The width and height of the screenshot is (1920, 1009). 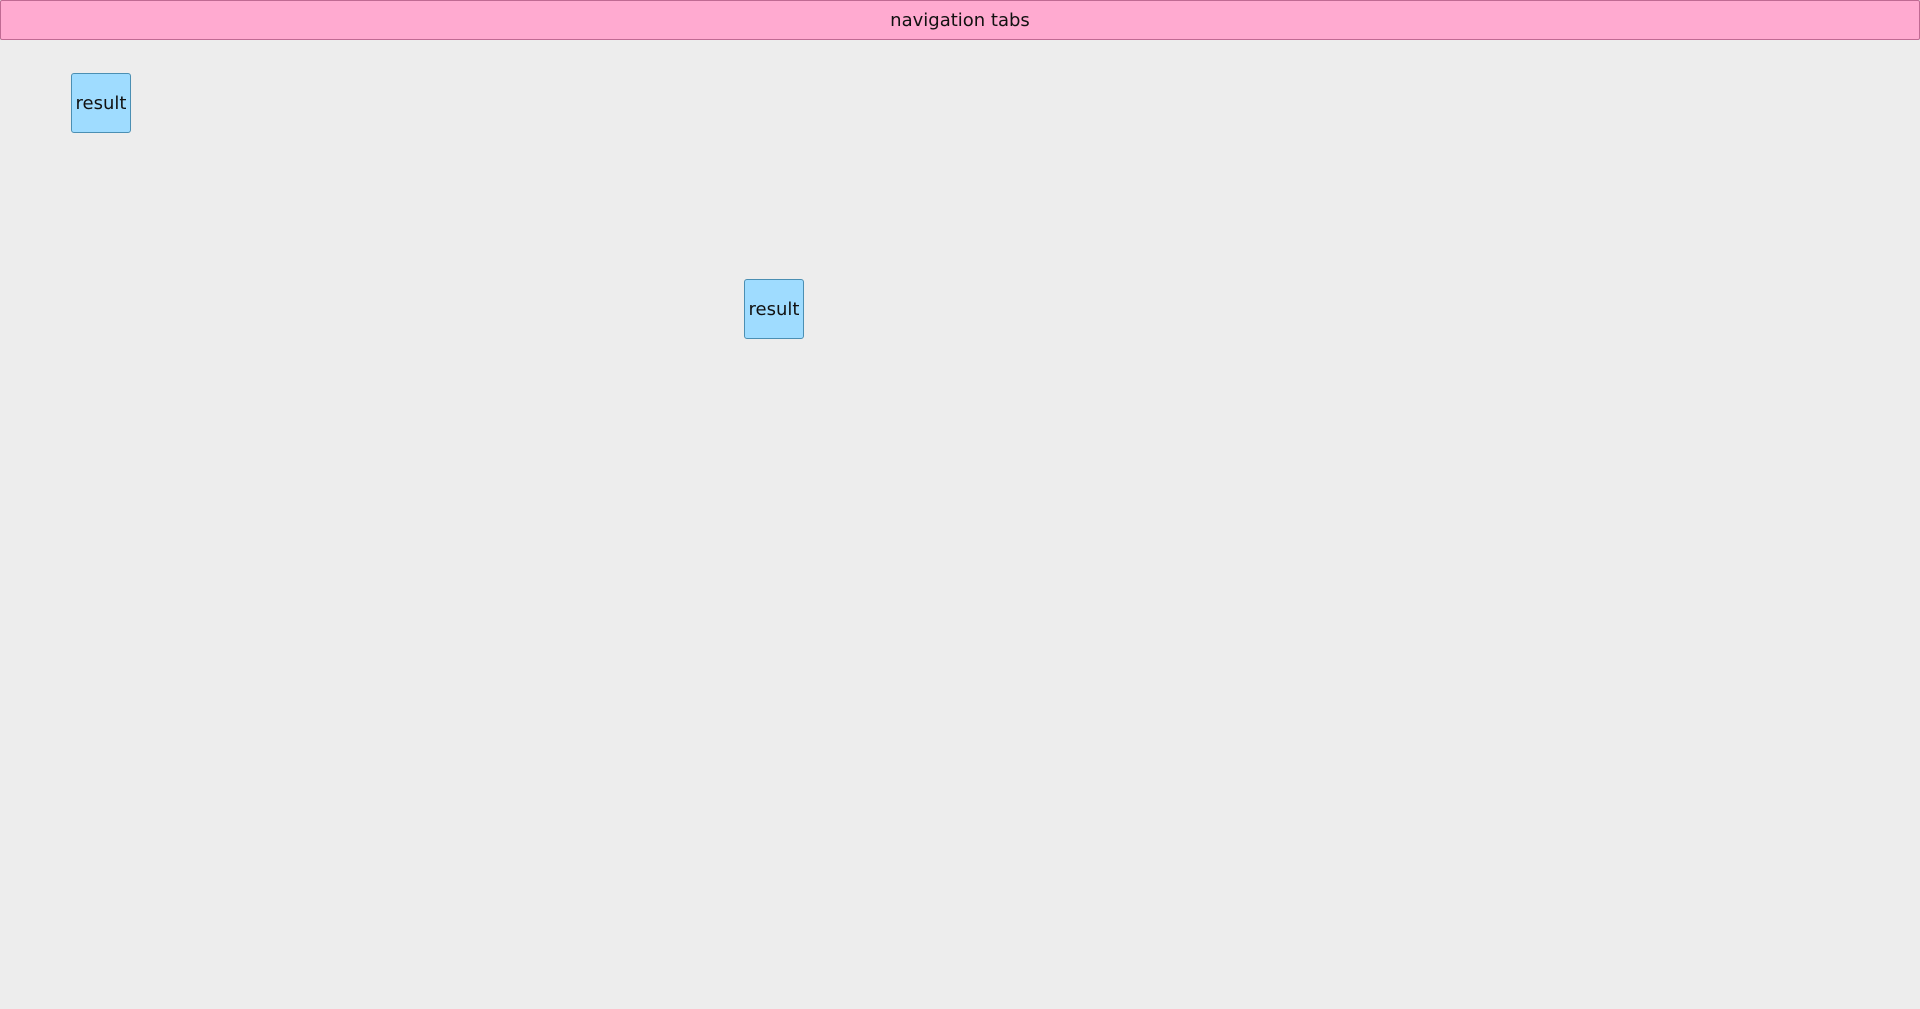 I want to click on result-block-1: result, so click(x=101, y=103).